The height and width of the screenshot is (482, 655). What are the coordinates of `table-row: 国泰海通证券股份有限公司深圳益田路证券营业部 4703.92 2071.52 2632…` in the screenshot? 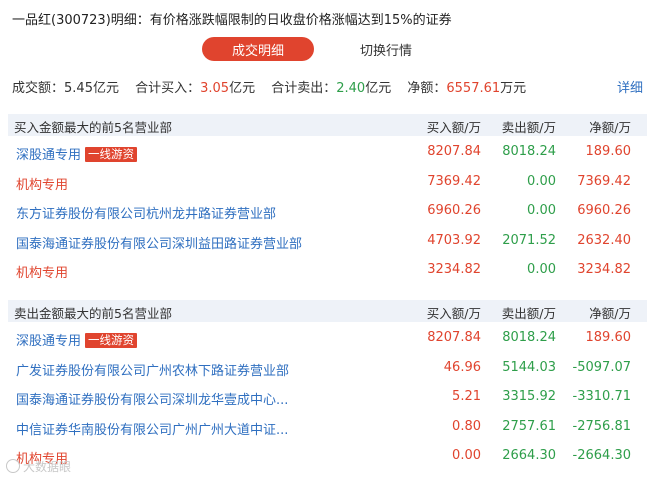 It's located at (327, 242).